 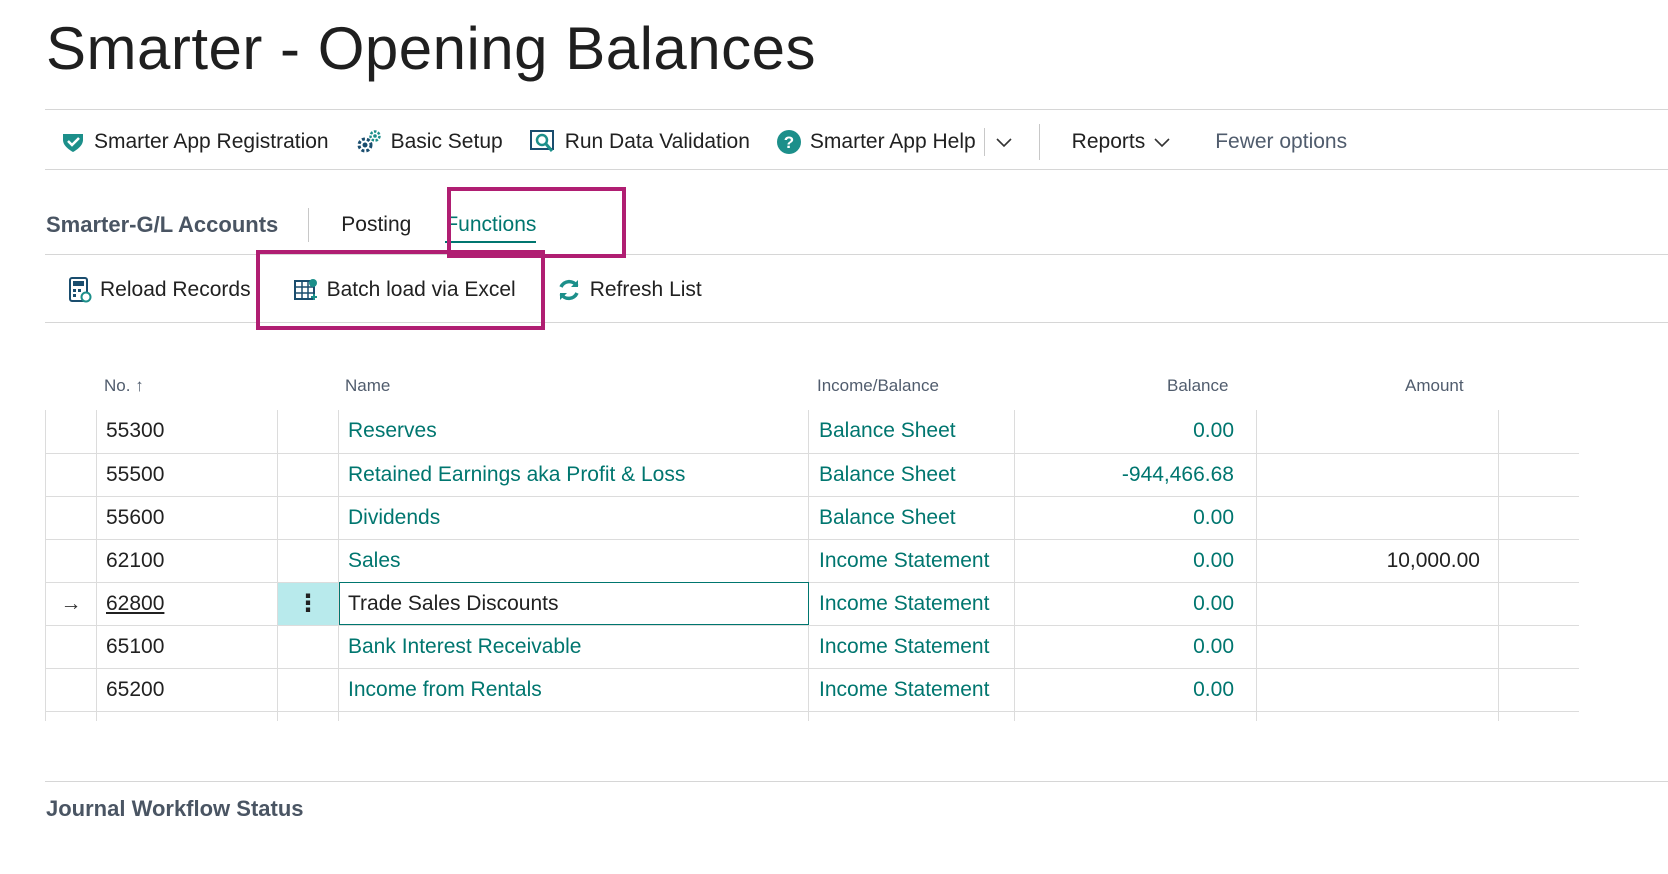 I want to click on calculator-icon, so click(x=80, y=290).